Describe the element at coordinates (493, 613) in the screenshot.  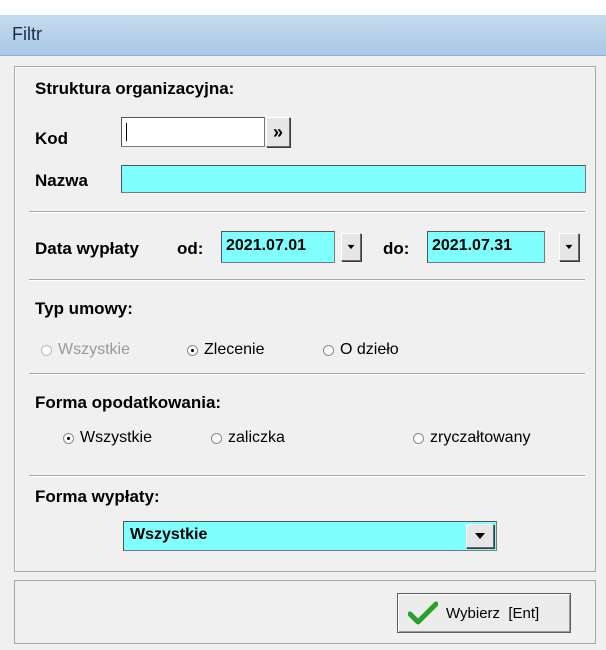
I see `select-button-label: Wybierz [Ent]` at that location.